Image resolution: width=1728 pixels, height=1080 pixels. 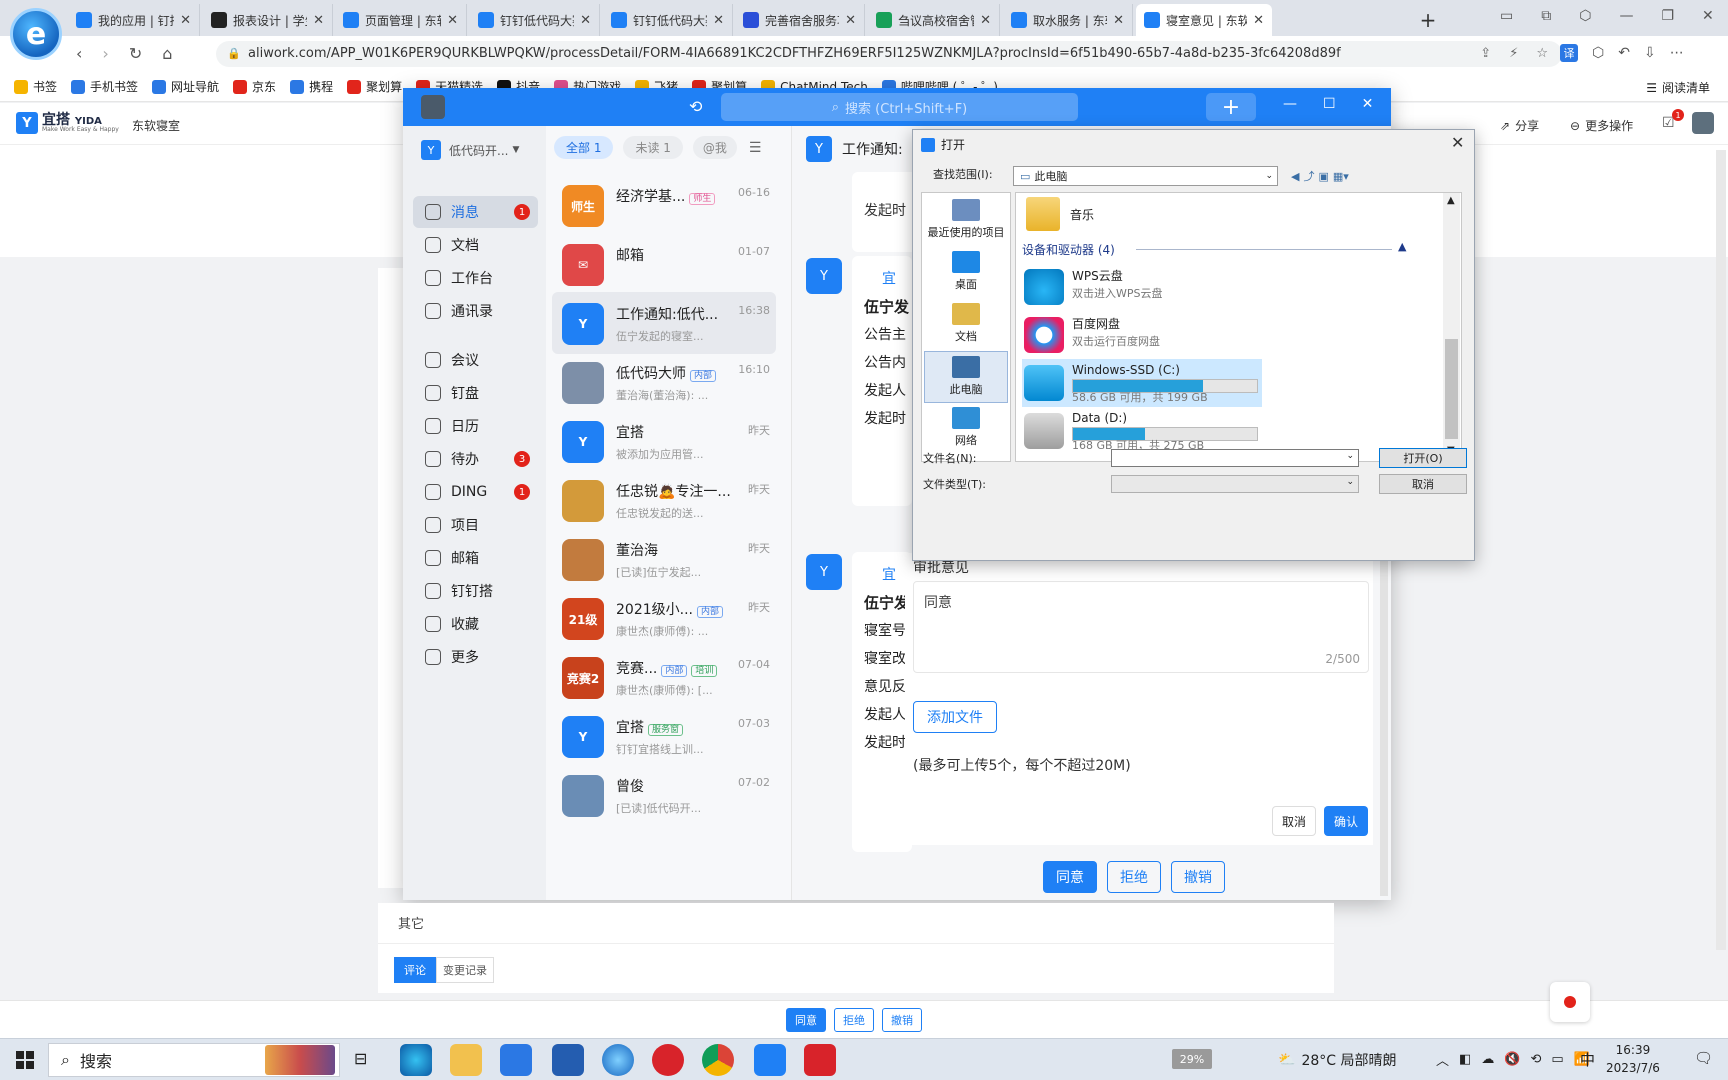 What do you see at coordinates (475, 459) in the screenshot?
I see `nav-item-7: 待办 3` at bounding box center [475, 459].